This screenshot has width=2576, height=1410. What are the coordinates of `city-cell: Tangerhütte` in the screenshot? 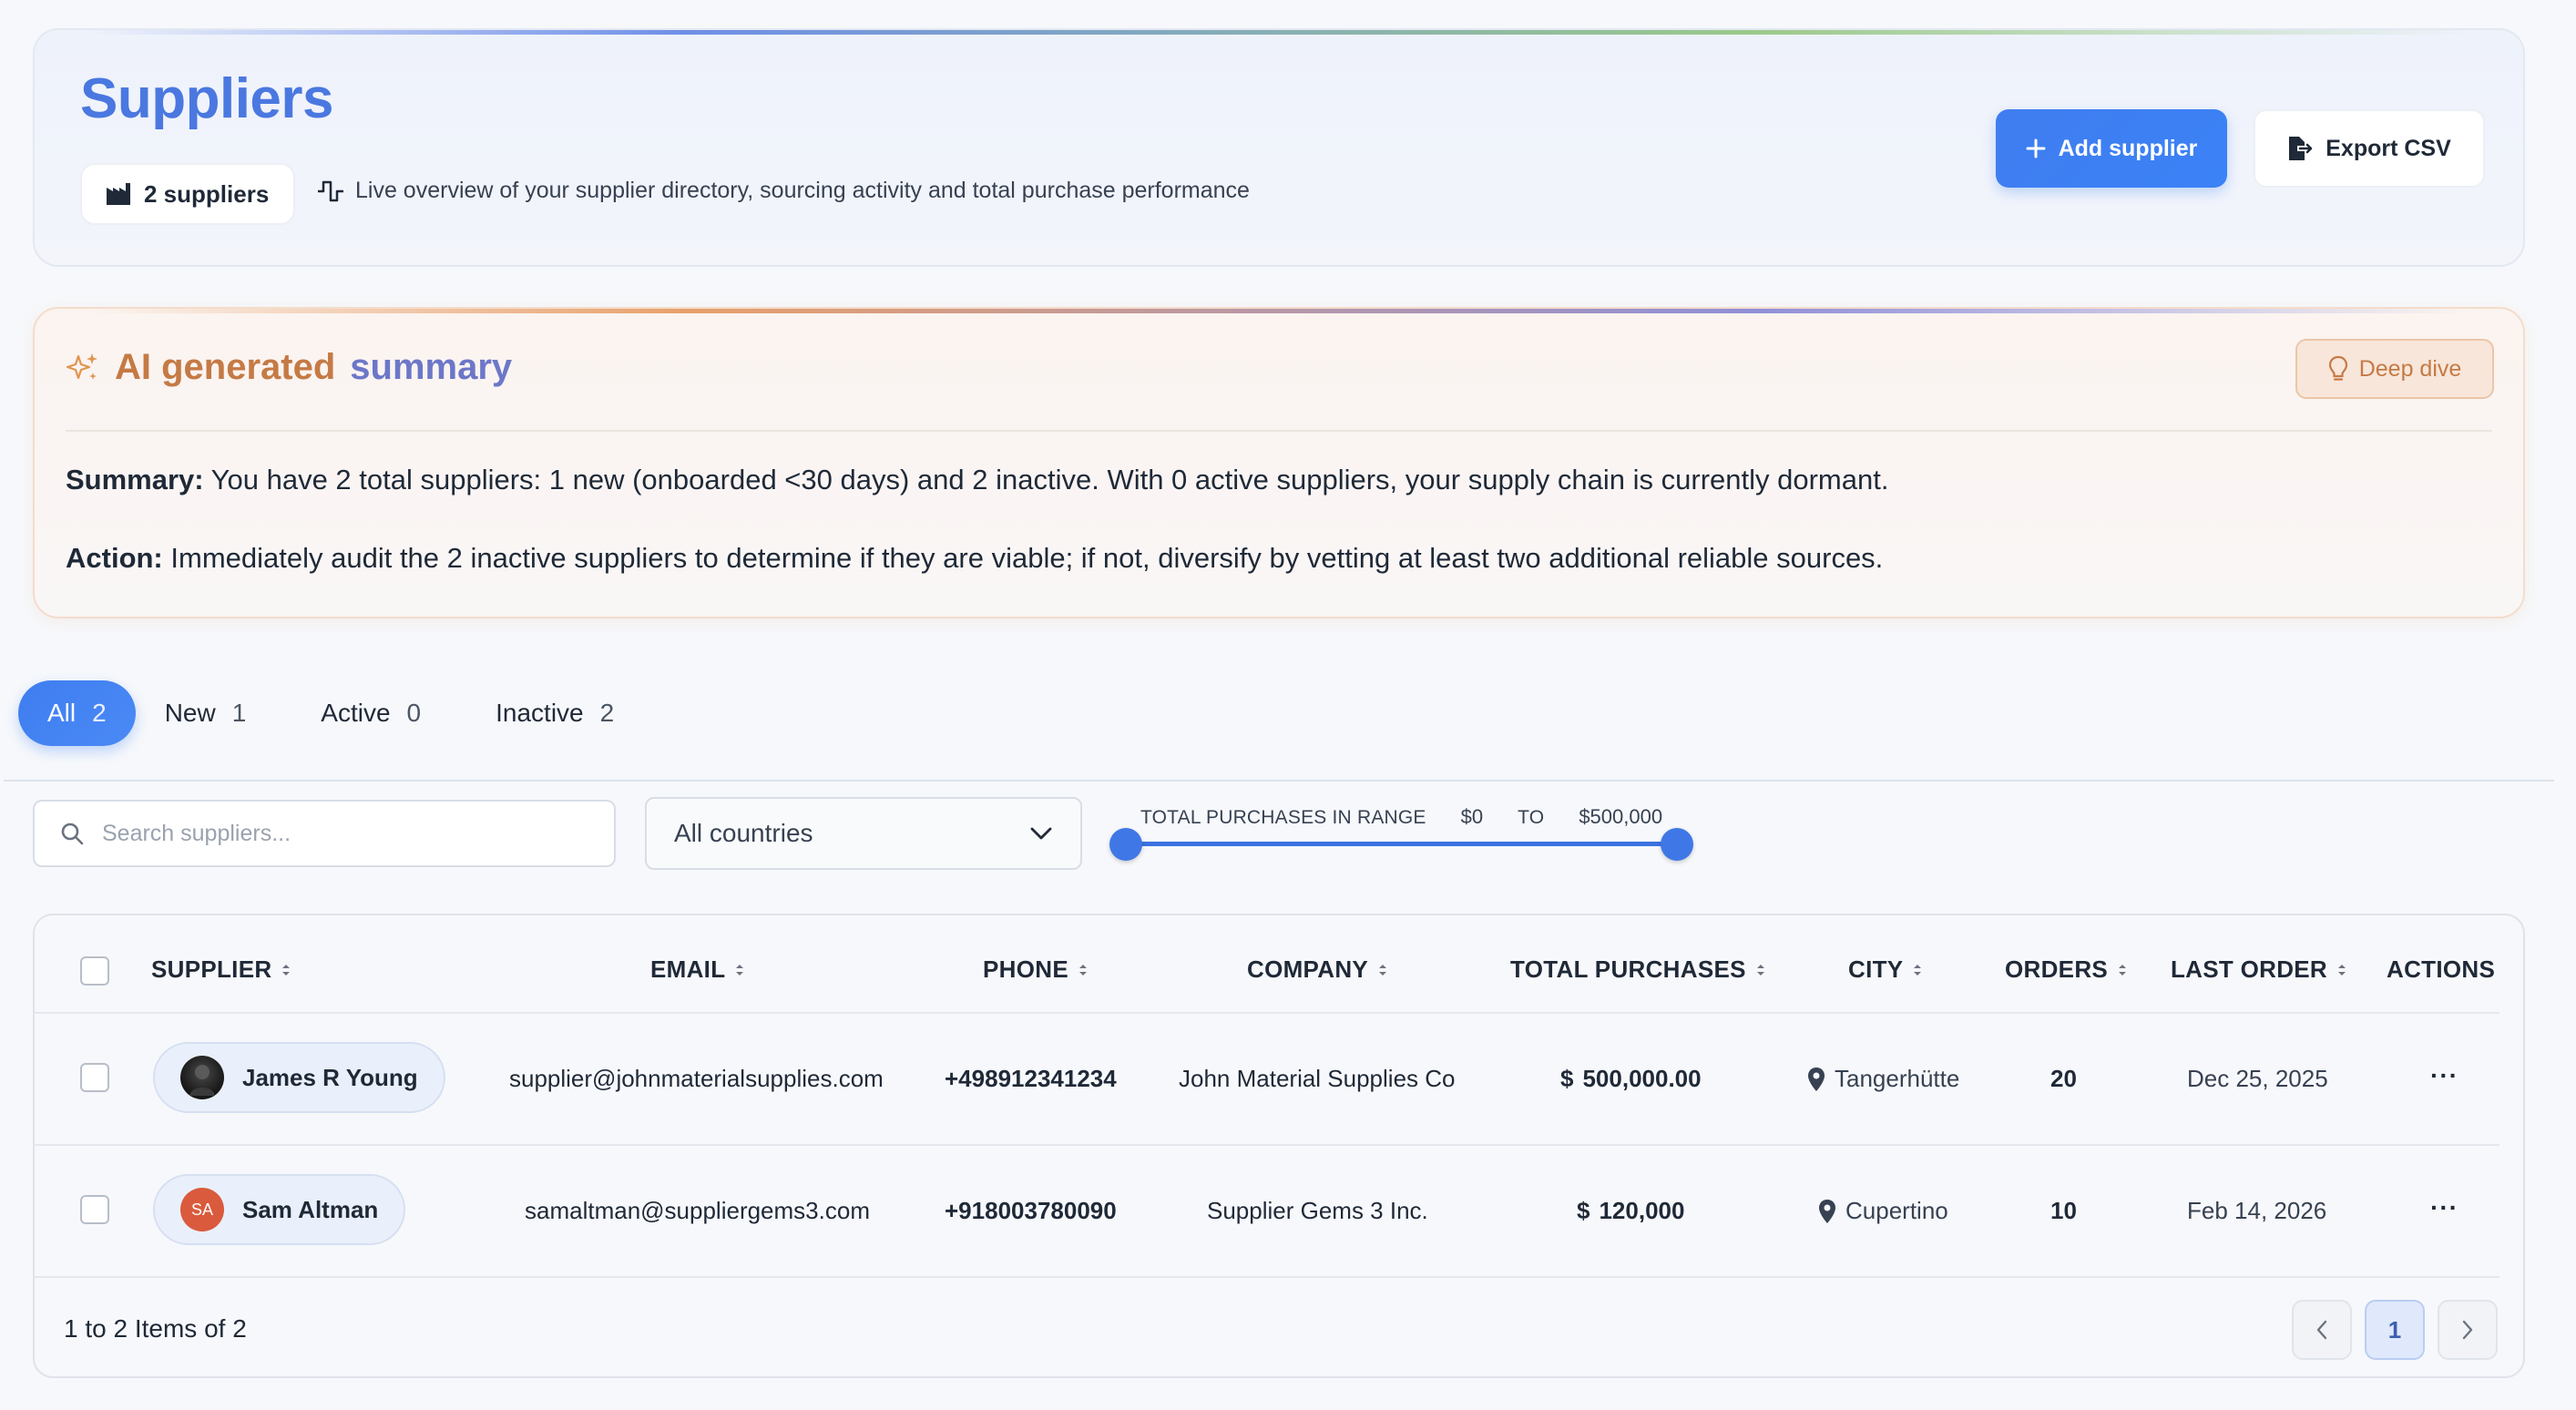 It's located at (1883, 1079).